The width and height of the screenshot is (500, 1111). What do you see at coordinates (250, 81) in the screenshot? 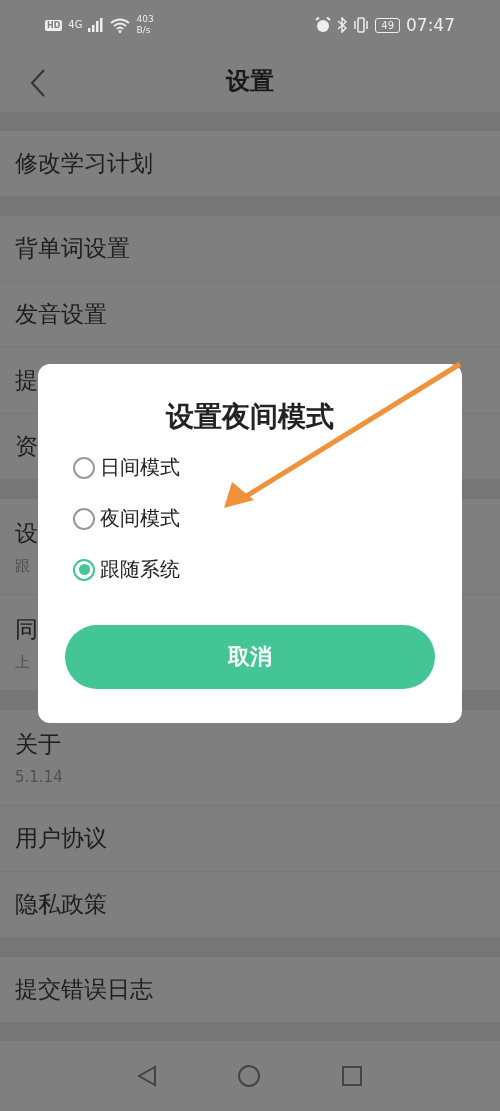
I see `page-title: 设置` at bounding box center [250, 81].